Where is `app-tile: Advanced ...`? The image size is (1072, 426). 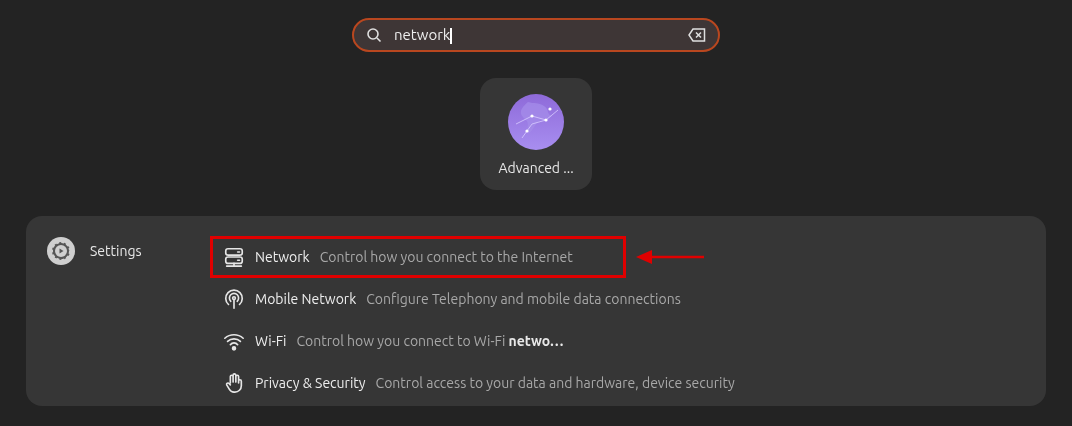 app-tile: Advanced ... is located at coordinates (536, 134).